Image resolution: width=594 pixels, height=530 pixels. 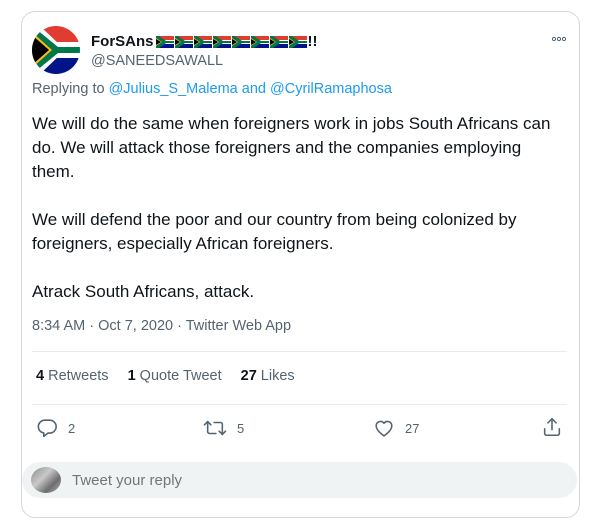 I want to click on tweet-time: 8:34 AM, so click(x=58, y=326).